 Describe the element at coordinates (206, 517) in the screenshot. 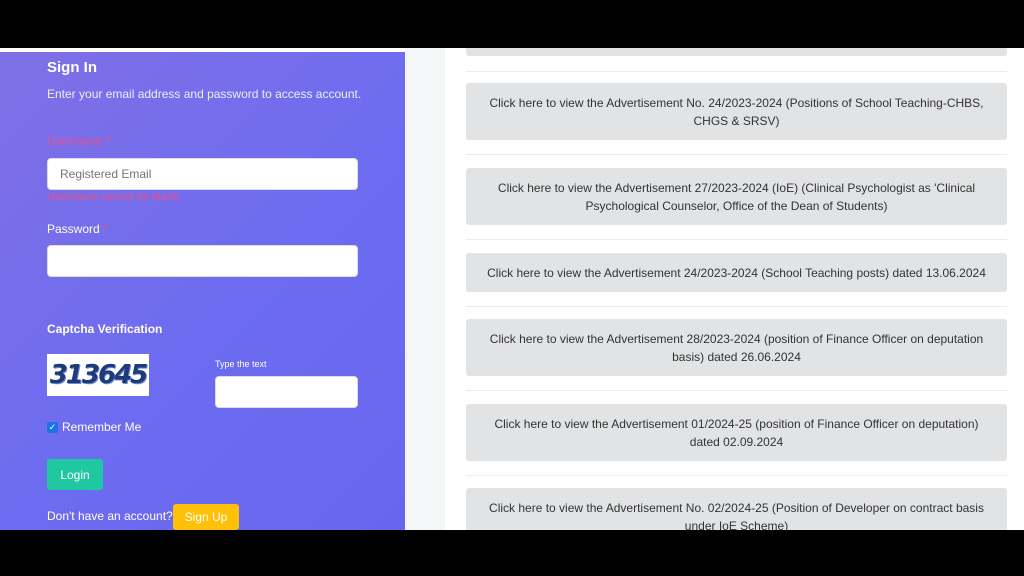

I see `sign-up-button: Sign Up` at that location.